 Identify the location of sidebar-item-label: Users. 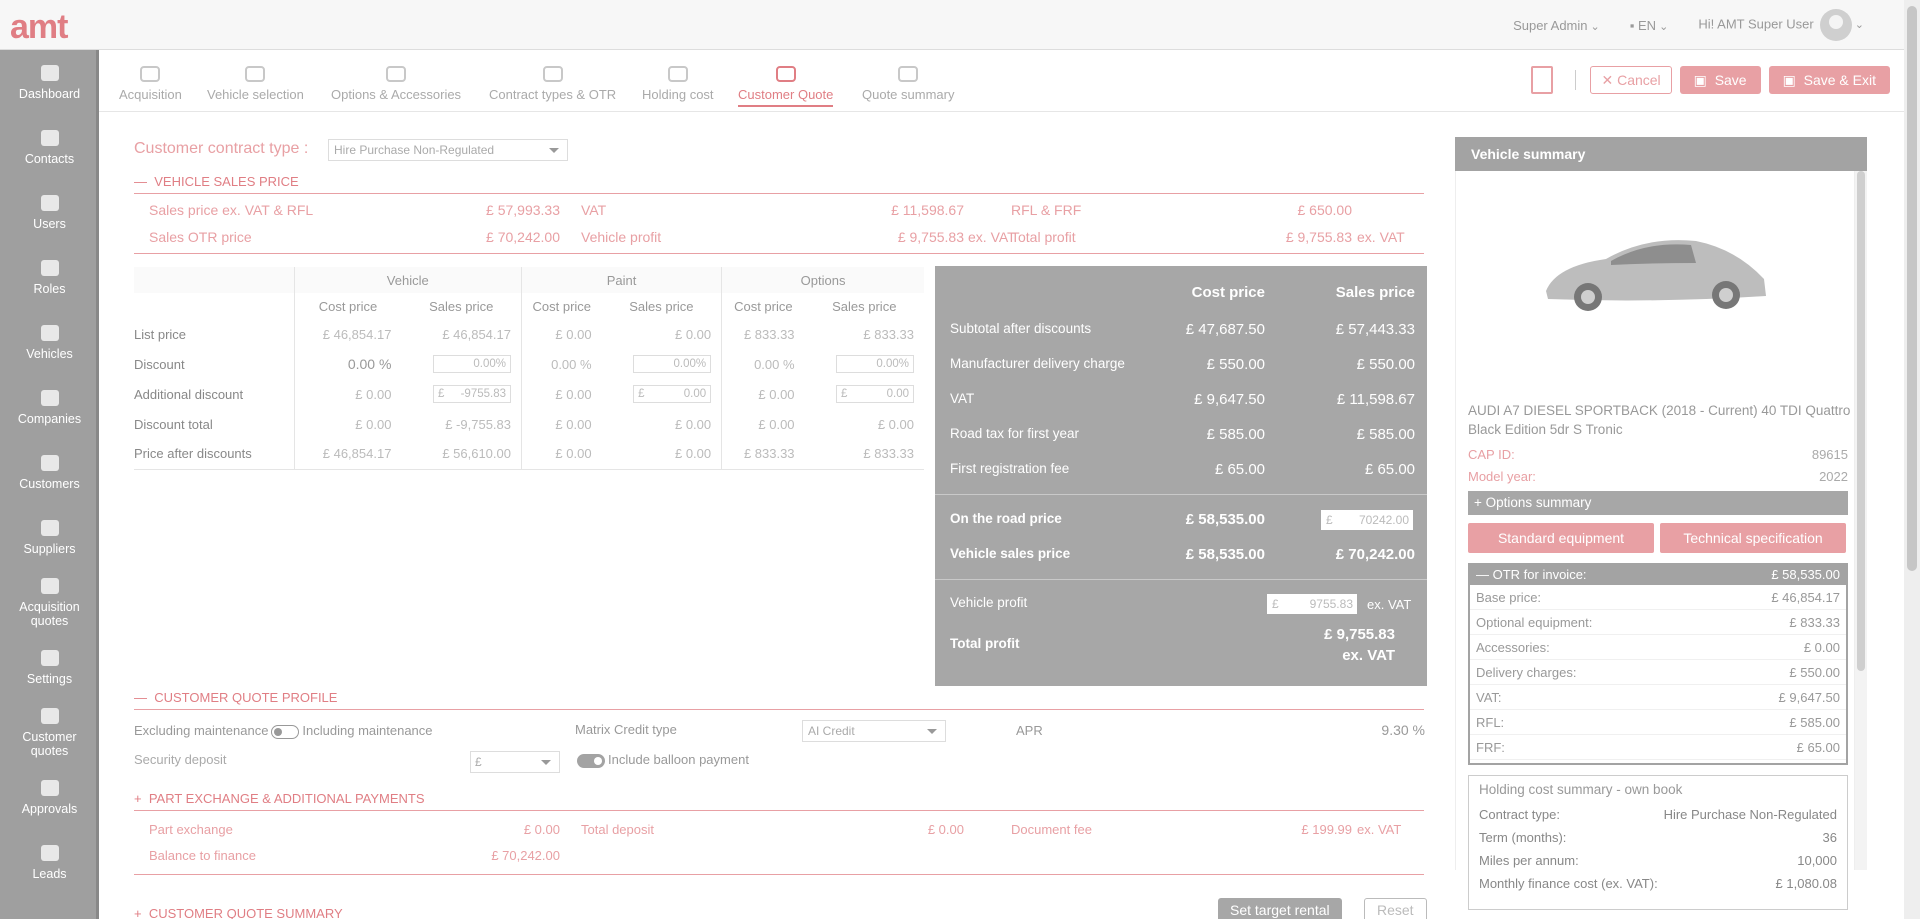
(49, 223).